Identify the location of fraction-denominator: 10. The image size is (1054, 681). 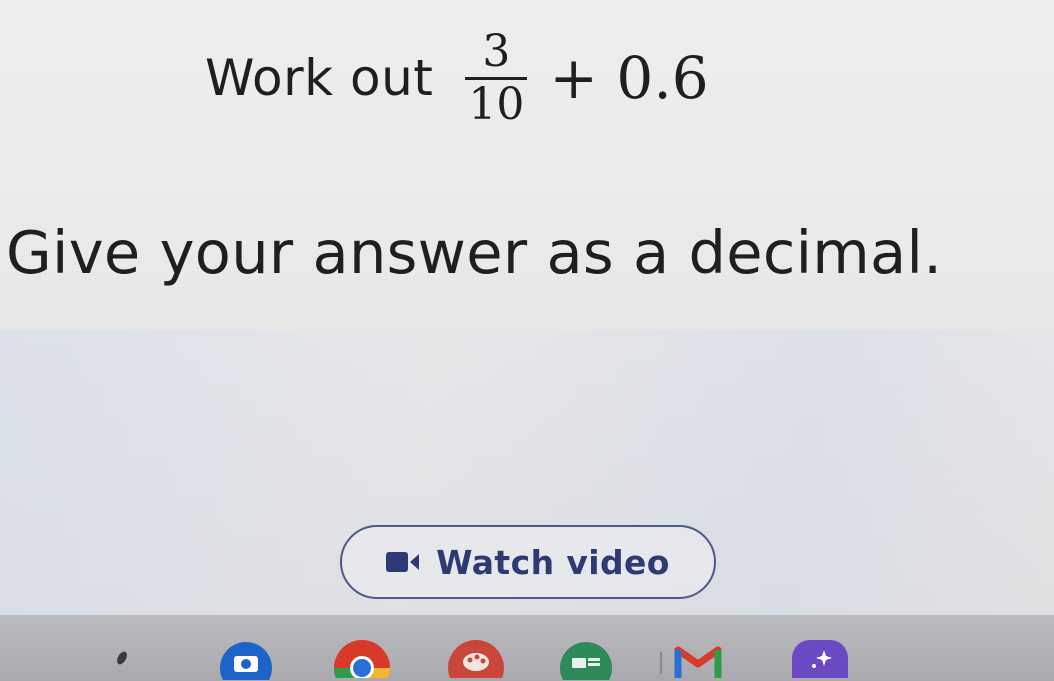
(496, 104).